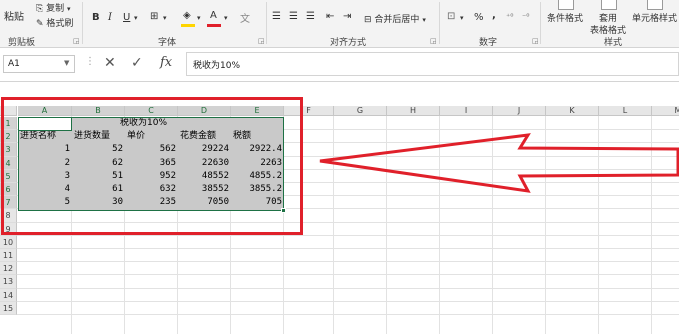 The height and width of the screenshot is (334, 679). What do you see at coordinates (348, 43) in the screenshot?
I see `alignment-group-label: 对齐方式` at bounding box center [348, 43].